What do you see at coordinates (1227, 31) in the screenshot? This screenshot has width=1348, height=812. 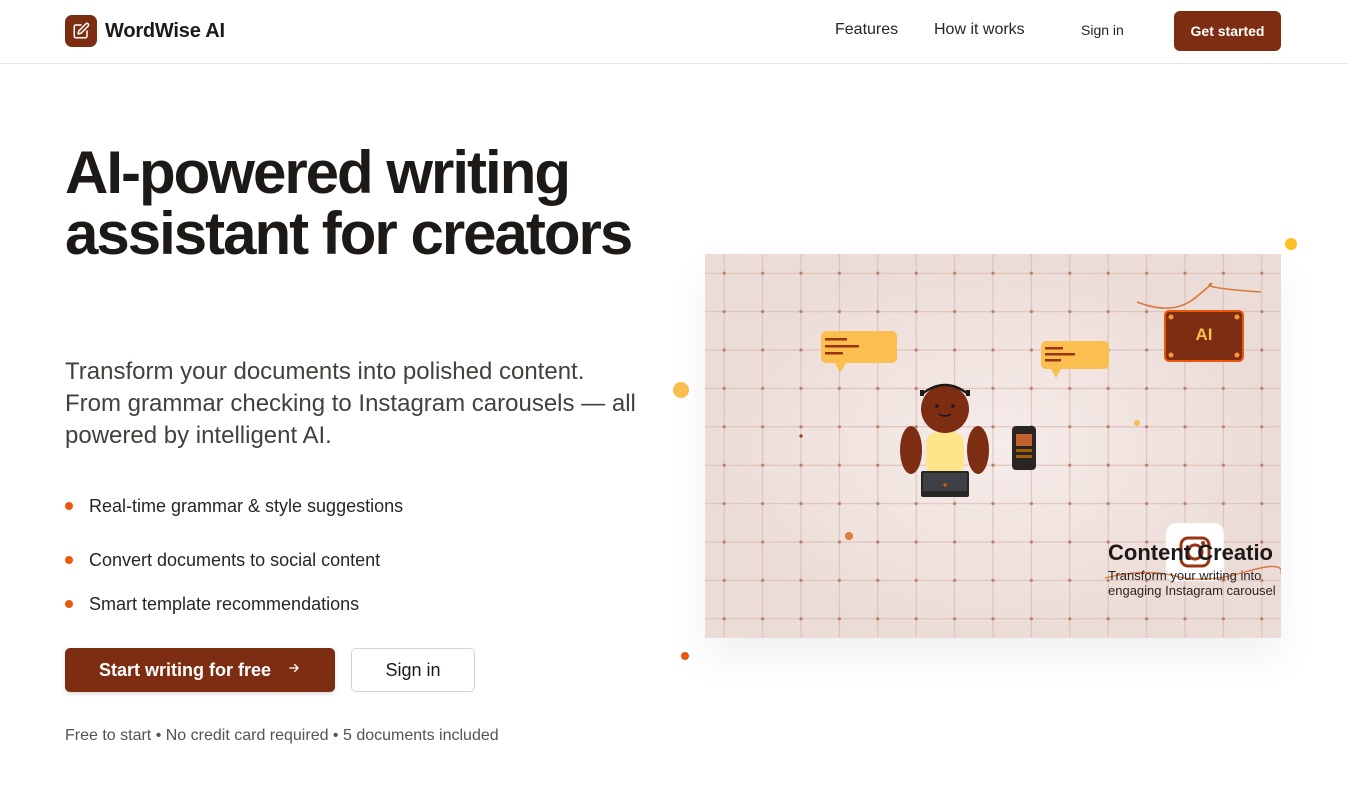 I see `get-started-button: Get started` at bounding box center [1227, 31].